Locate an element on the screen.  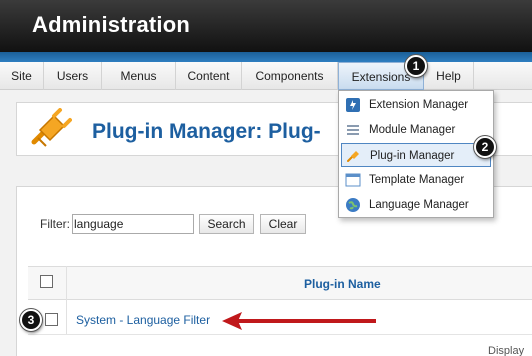
dropdown-item-extension-manager: Extension Manager is located at coordinates (416, 105).